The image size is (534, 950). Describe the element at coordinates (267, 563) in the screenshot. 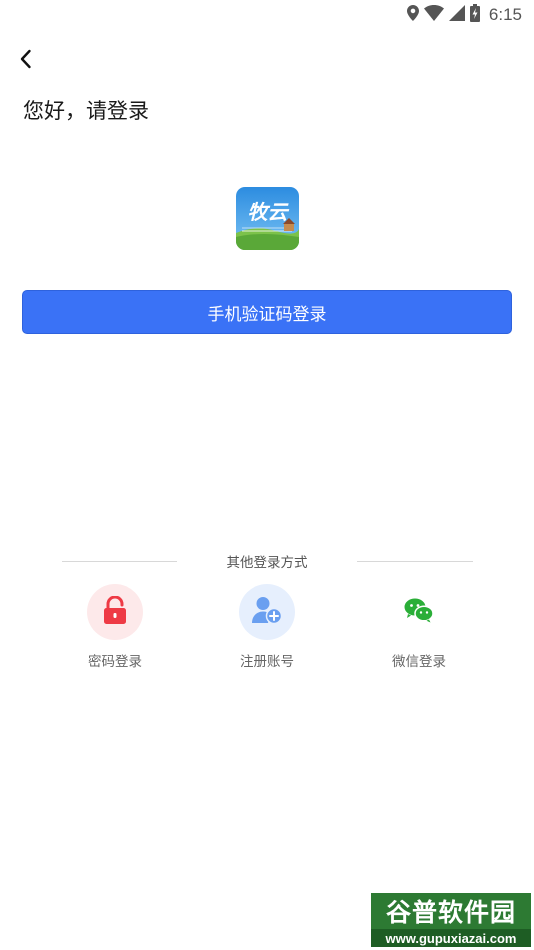

I see `other-methods-title: 其他登录方式` at that location.